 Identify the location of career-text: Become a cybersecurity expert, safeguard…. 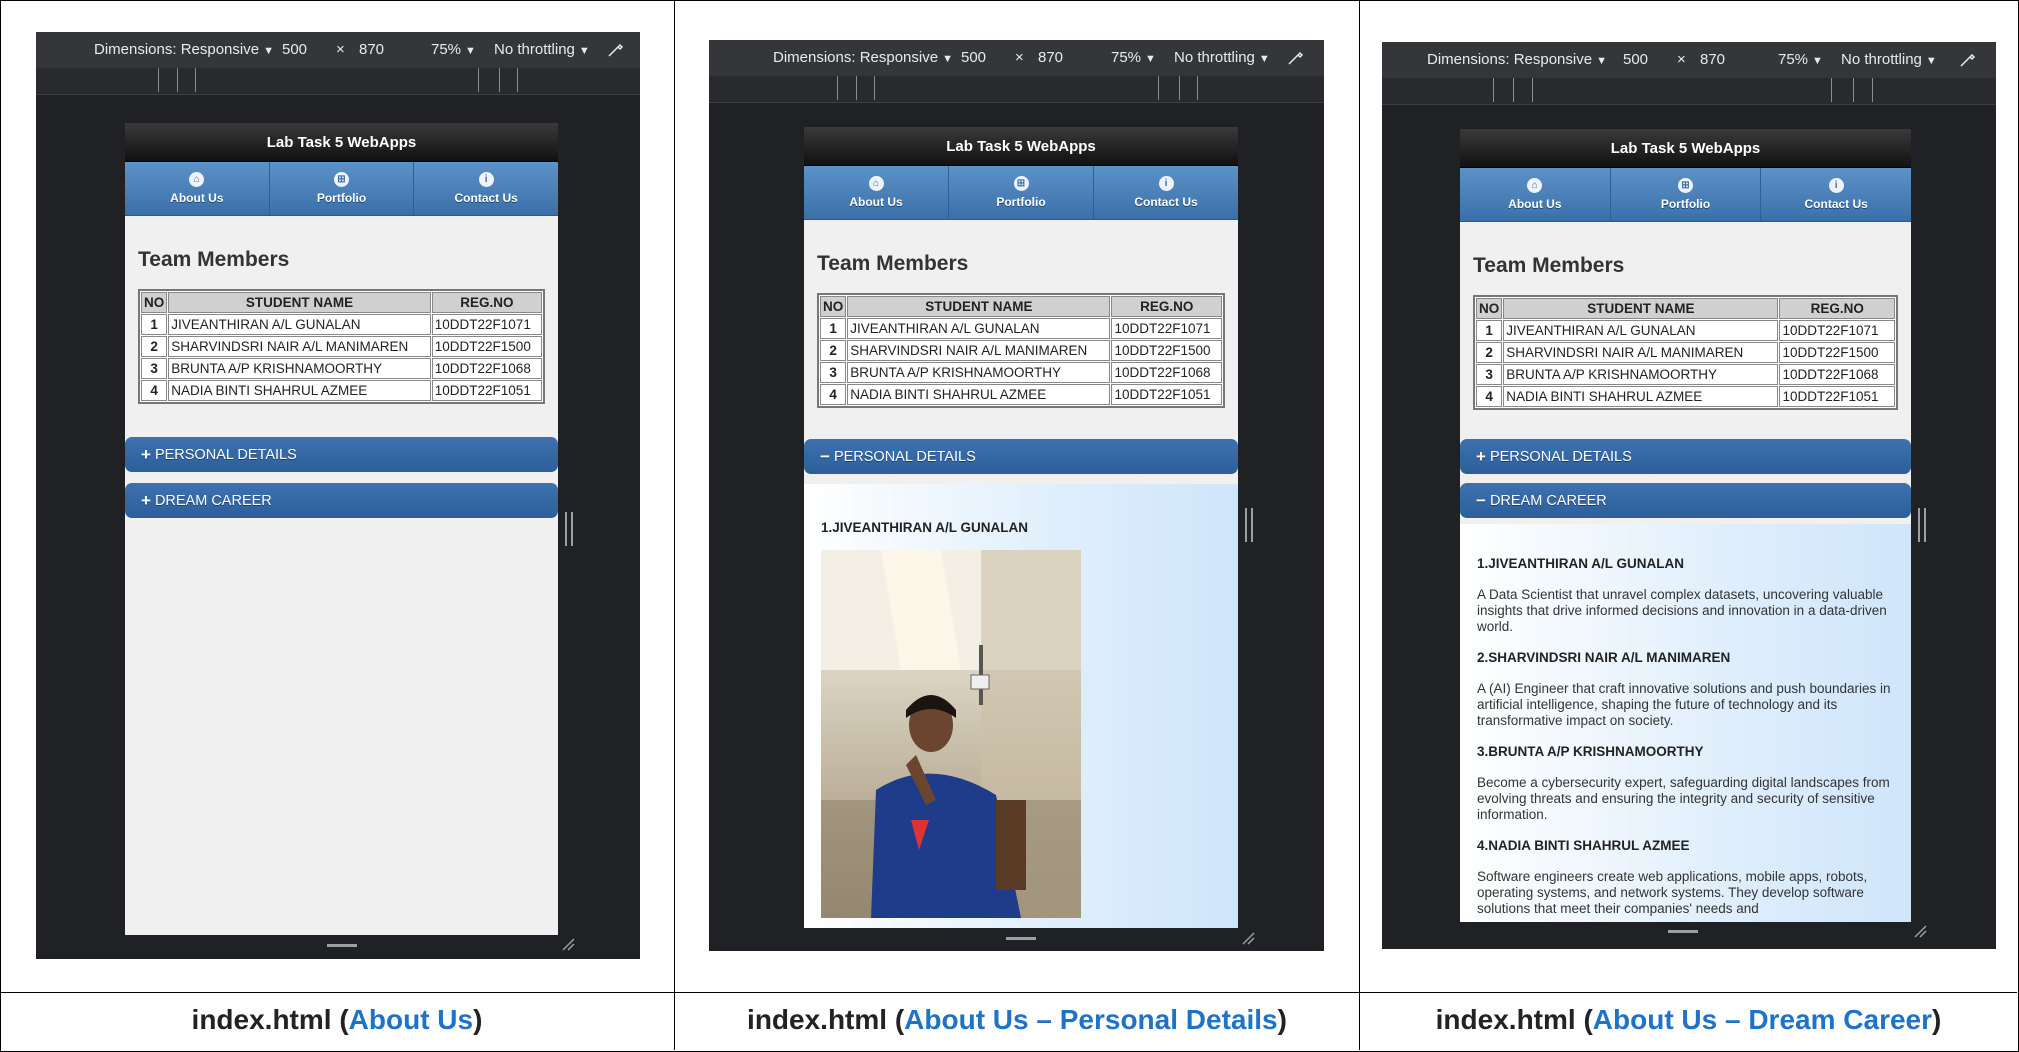
(1683, 798).